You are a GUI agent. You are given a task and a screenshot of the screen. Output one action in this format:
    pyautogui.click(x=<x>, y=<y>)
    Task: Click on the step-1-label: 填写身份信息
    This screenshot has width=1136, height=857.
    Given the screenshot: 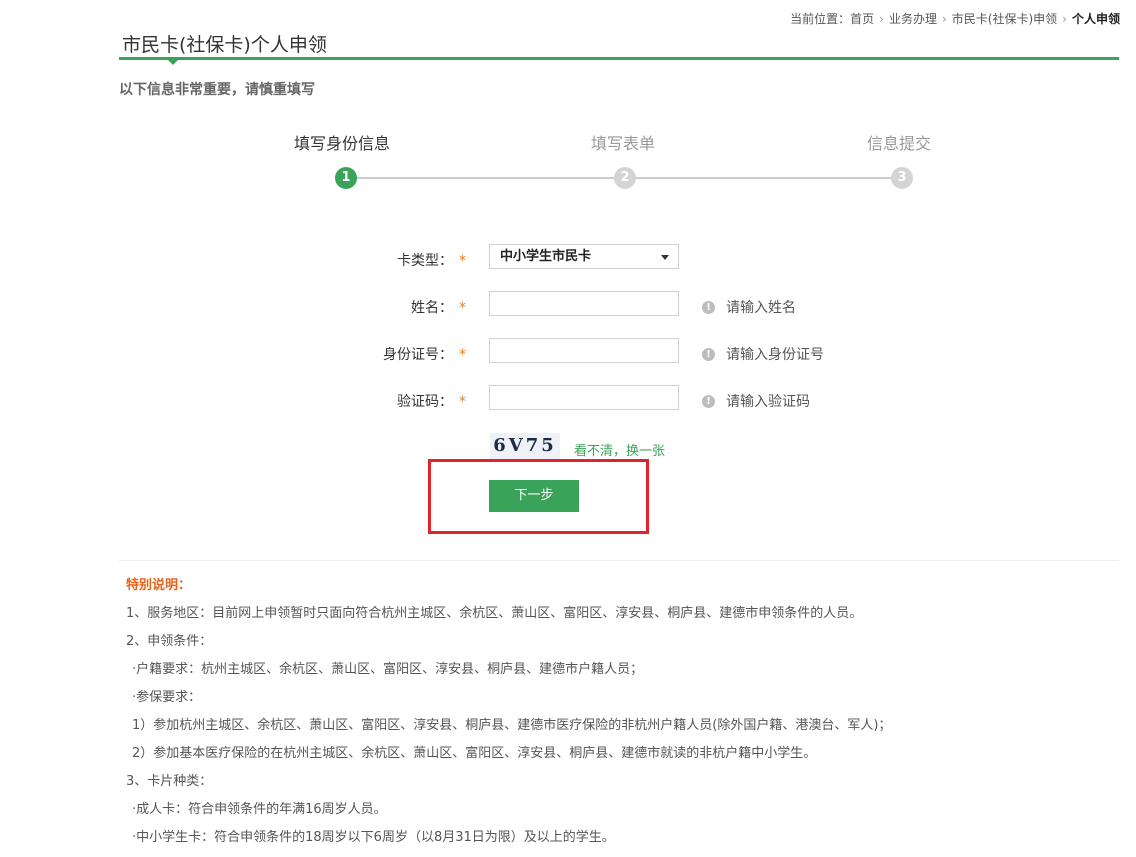 What is the action you would take?
    pyautogui.click(x=342, y=143)
    